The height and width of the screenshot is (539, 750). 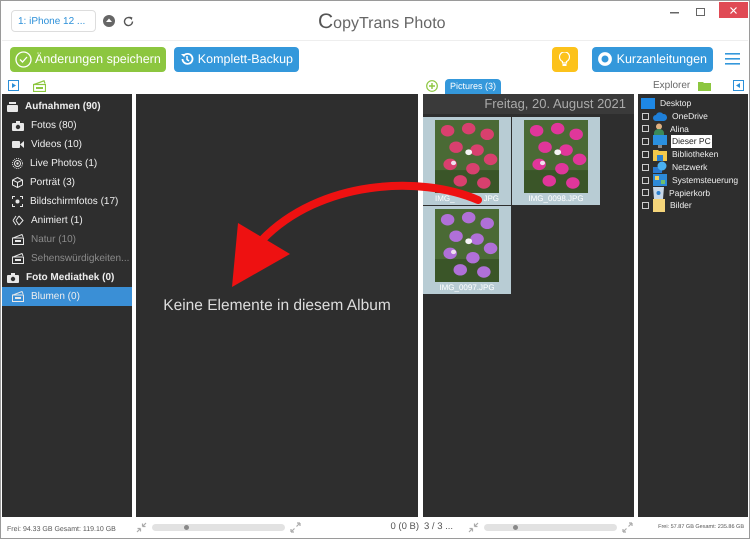 I want to click on check-circle-icon, so click(x=23, y=59).